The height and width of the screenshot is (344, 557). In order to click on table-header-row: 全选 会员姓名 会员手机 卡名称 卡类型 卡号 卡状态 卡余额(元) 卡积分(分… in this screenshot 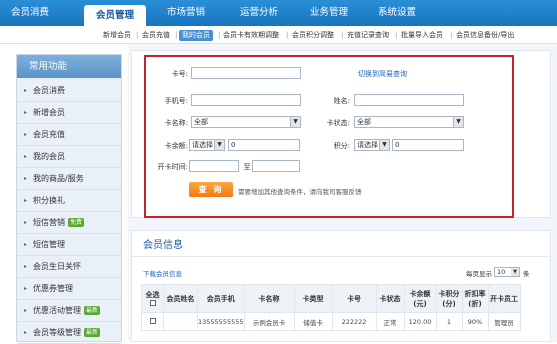, I will do `click(331, 298)`.